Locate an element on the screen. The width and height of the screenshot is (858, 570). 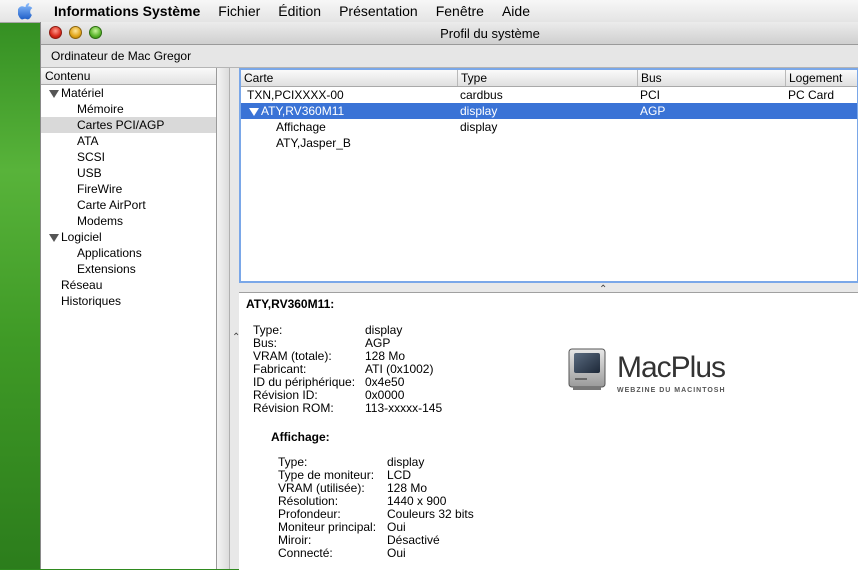
detail-subsection-title: Affichage: is located at coordinates (300, 437).